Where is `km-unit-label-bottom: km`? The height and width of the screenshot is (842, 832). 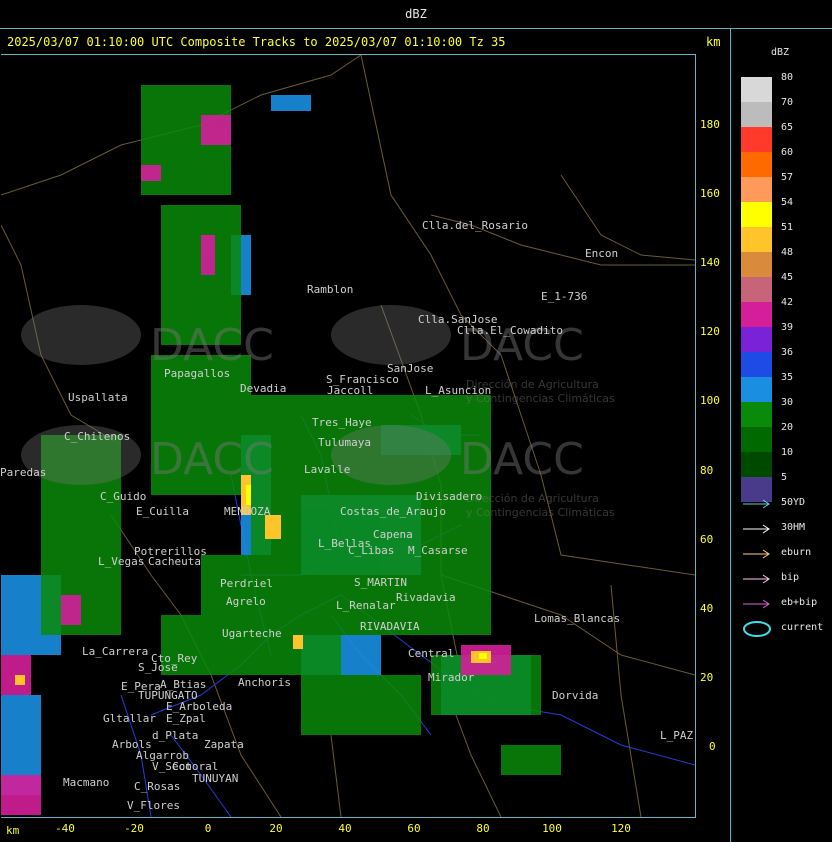 km-unit-label-bottom: km is located at coordinates (13, 830).